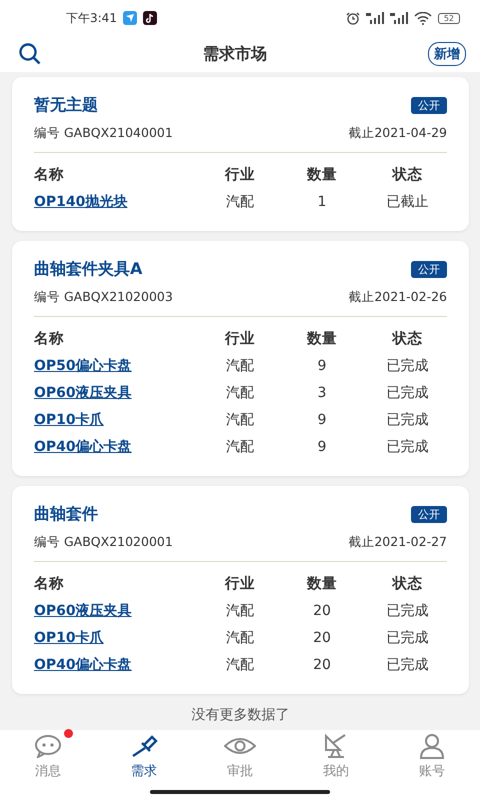 Image resolution: width=480 pixels, height=800 pixels. What do you see at coordinates (66, 514) in the screenshot?
I see `card-title: 曲轴套件` at bounding box center [66, 514].